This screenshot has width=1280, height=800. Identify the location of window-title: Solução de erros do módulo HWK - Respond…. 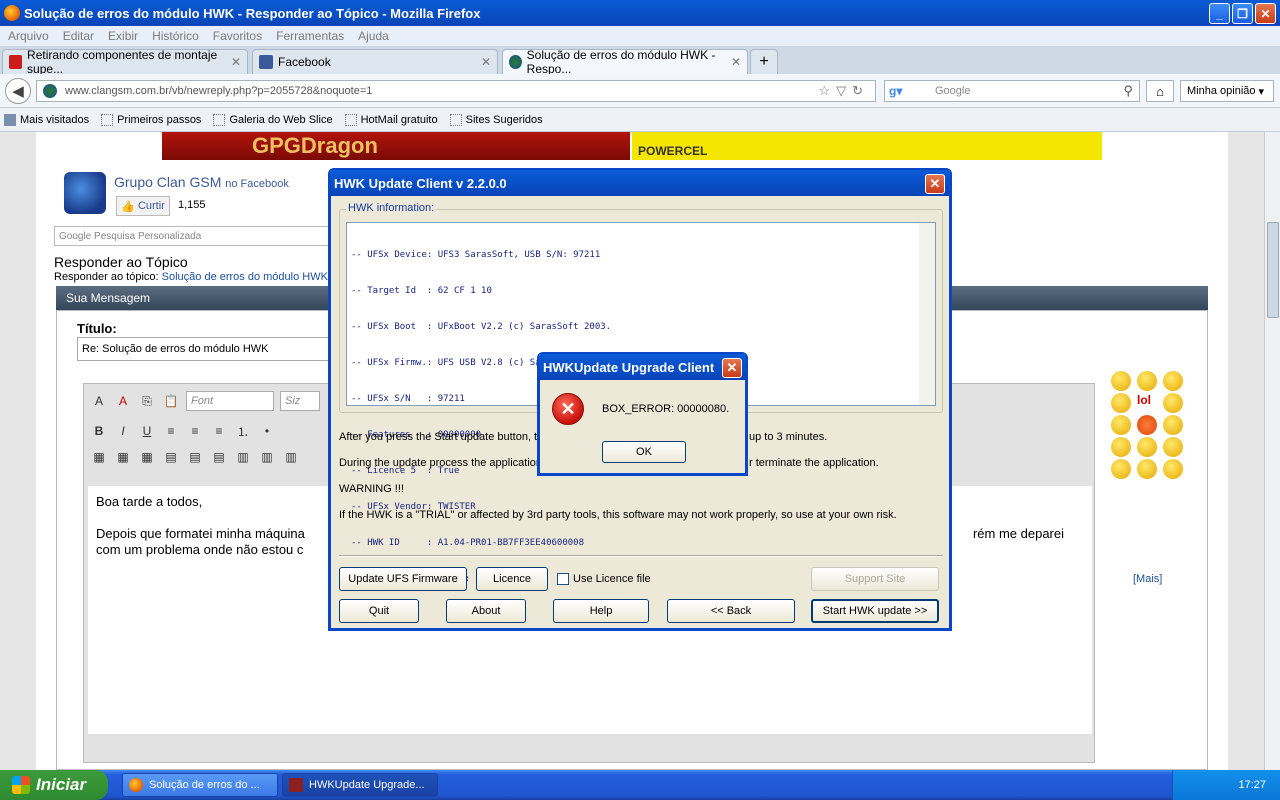
(252, 13).